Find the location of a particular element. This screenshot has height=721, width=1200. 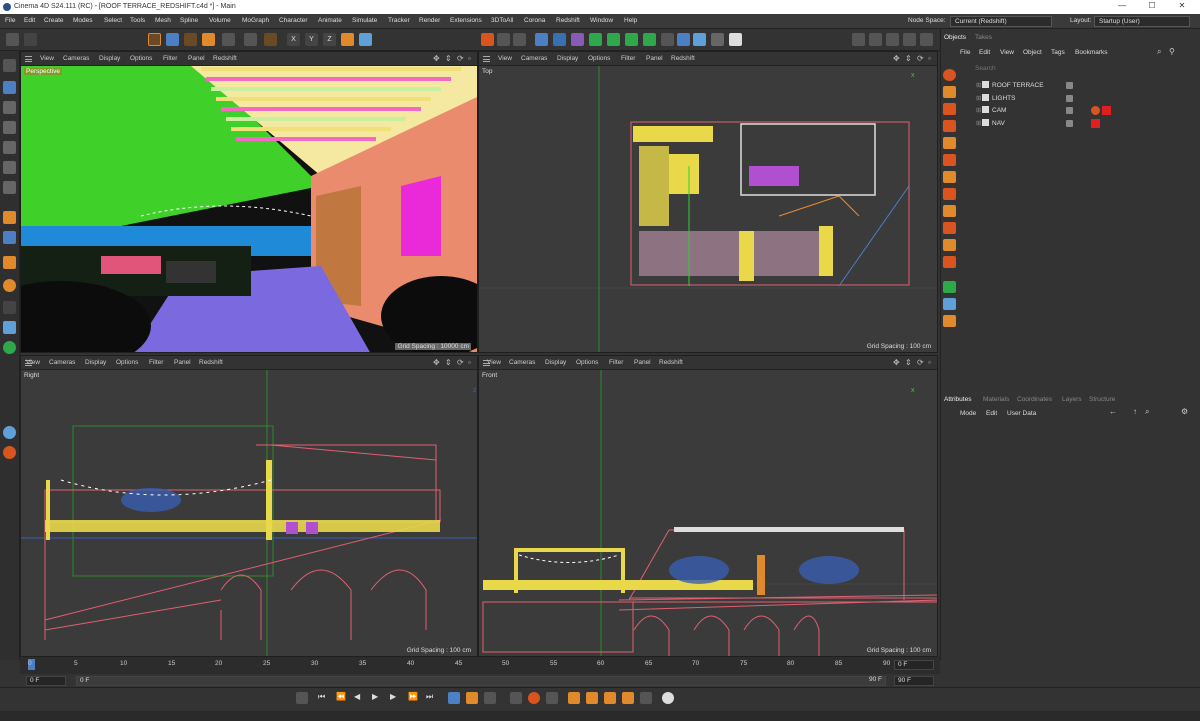

render-settings-icon is located at coordinates (519, 39).